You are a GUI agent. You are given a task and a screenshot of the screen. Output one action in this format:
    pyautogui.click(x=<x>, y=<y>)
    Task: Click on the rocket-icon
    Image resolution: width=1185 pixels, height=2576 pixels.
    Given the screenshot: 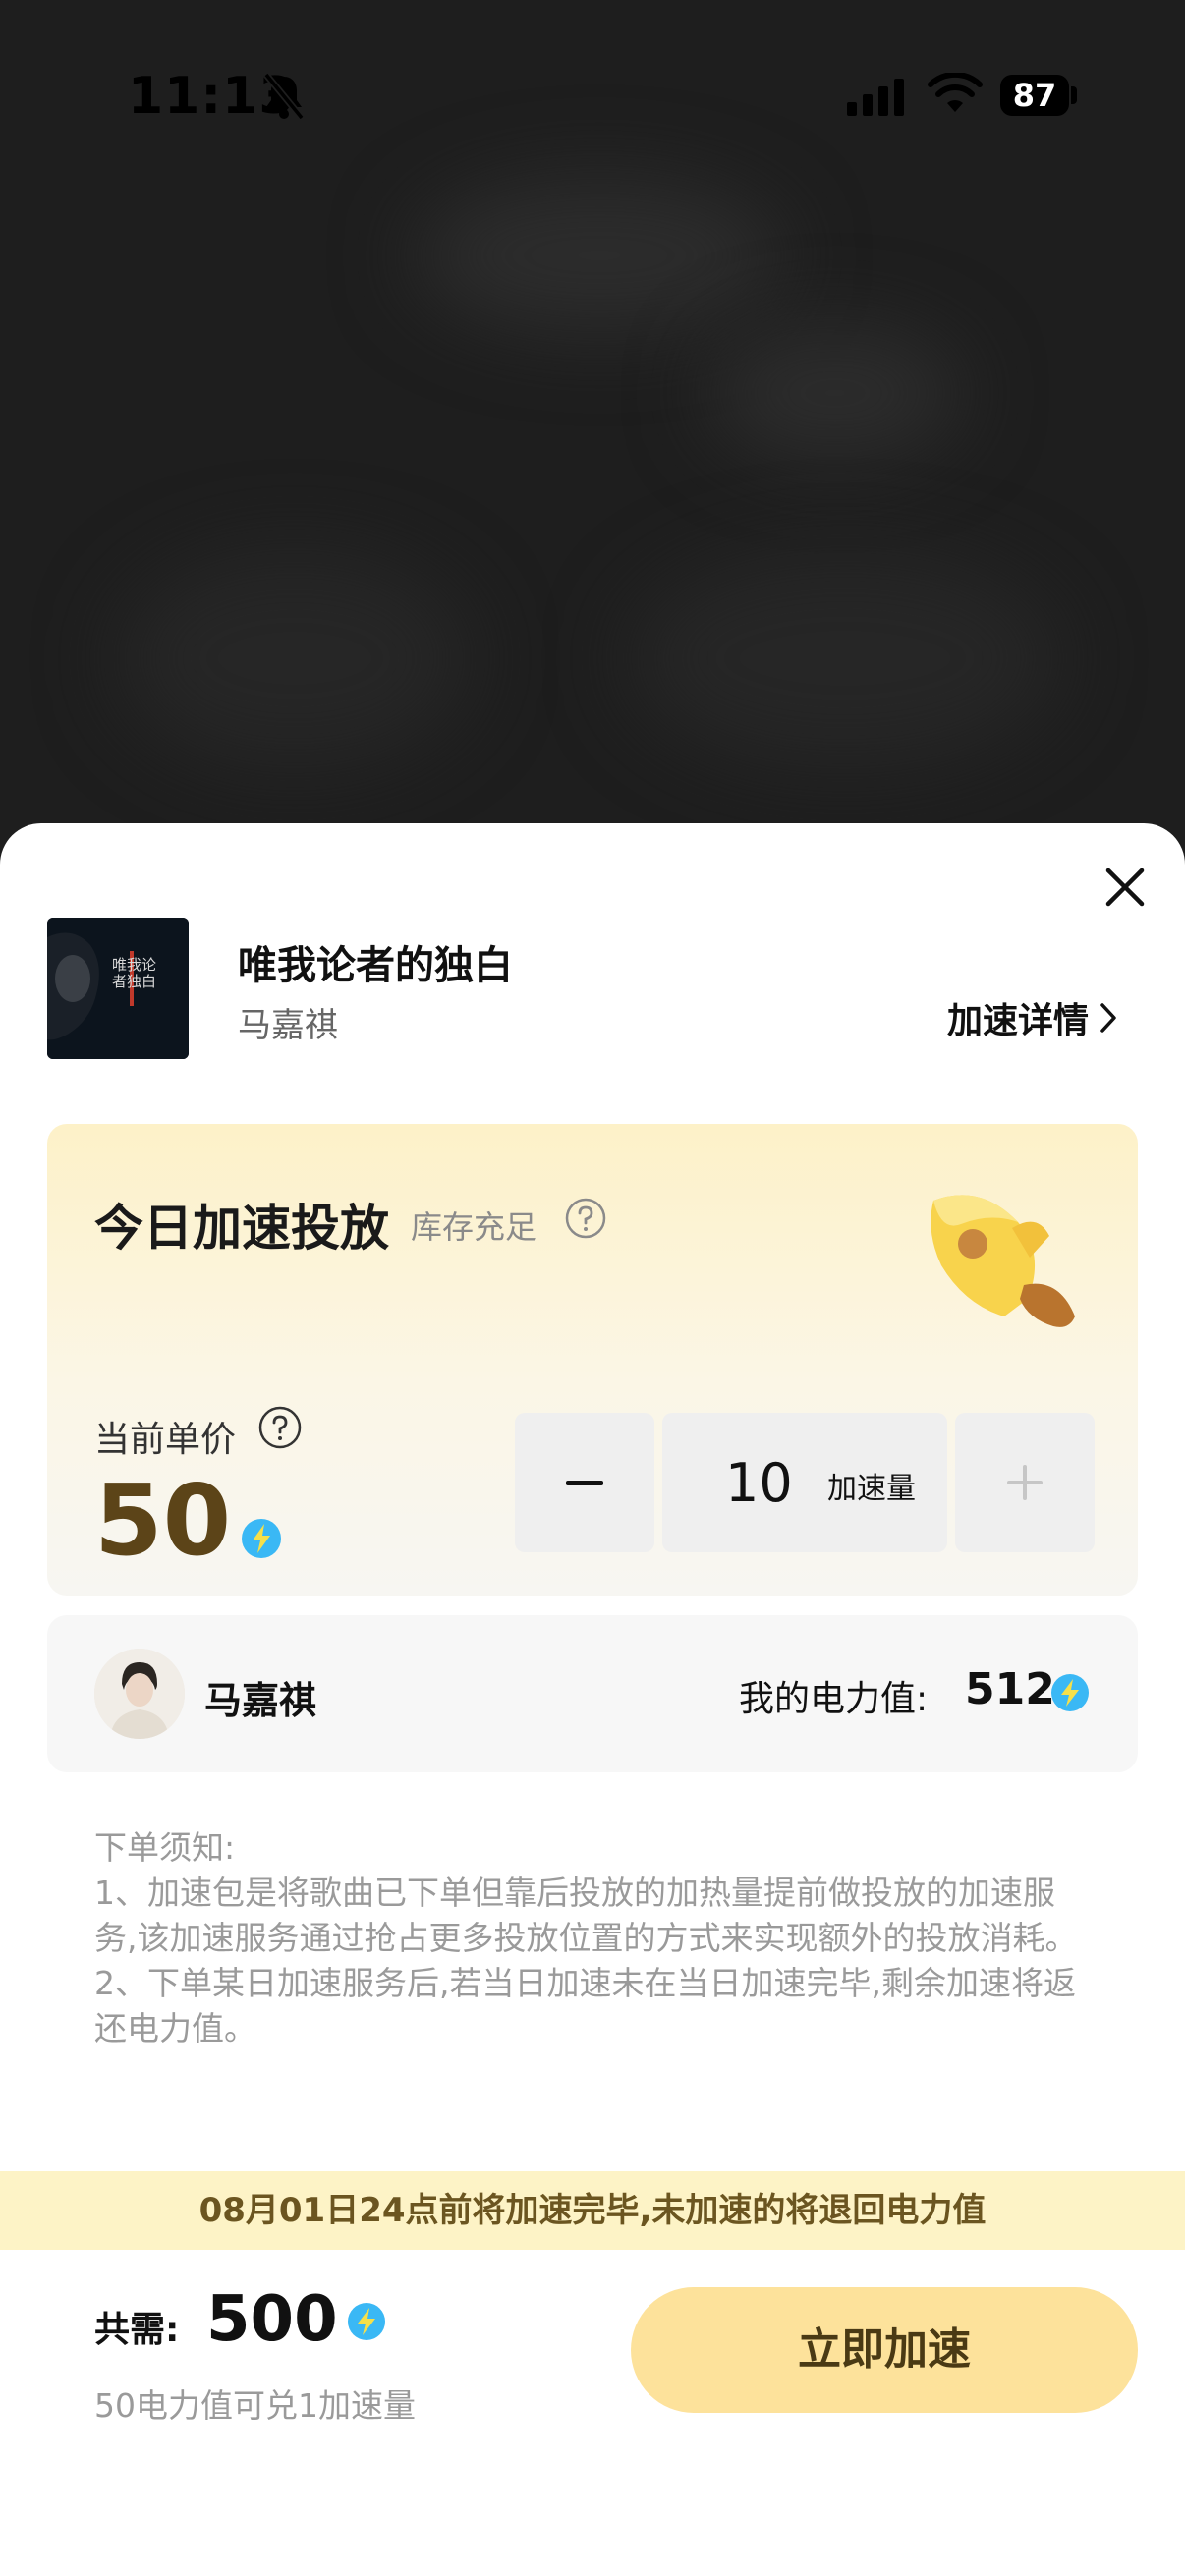 What is the action you would take?
    pyautogui.click(x=1003, y=1261)
    